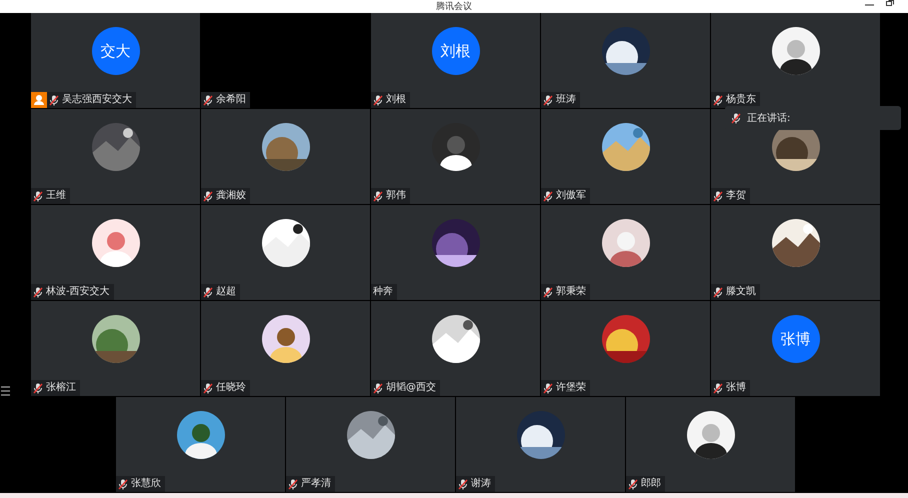  Describe the element at coordinates (565, 388) in the screenshot. I see `participant-name: 许堡荣` at that location.